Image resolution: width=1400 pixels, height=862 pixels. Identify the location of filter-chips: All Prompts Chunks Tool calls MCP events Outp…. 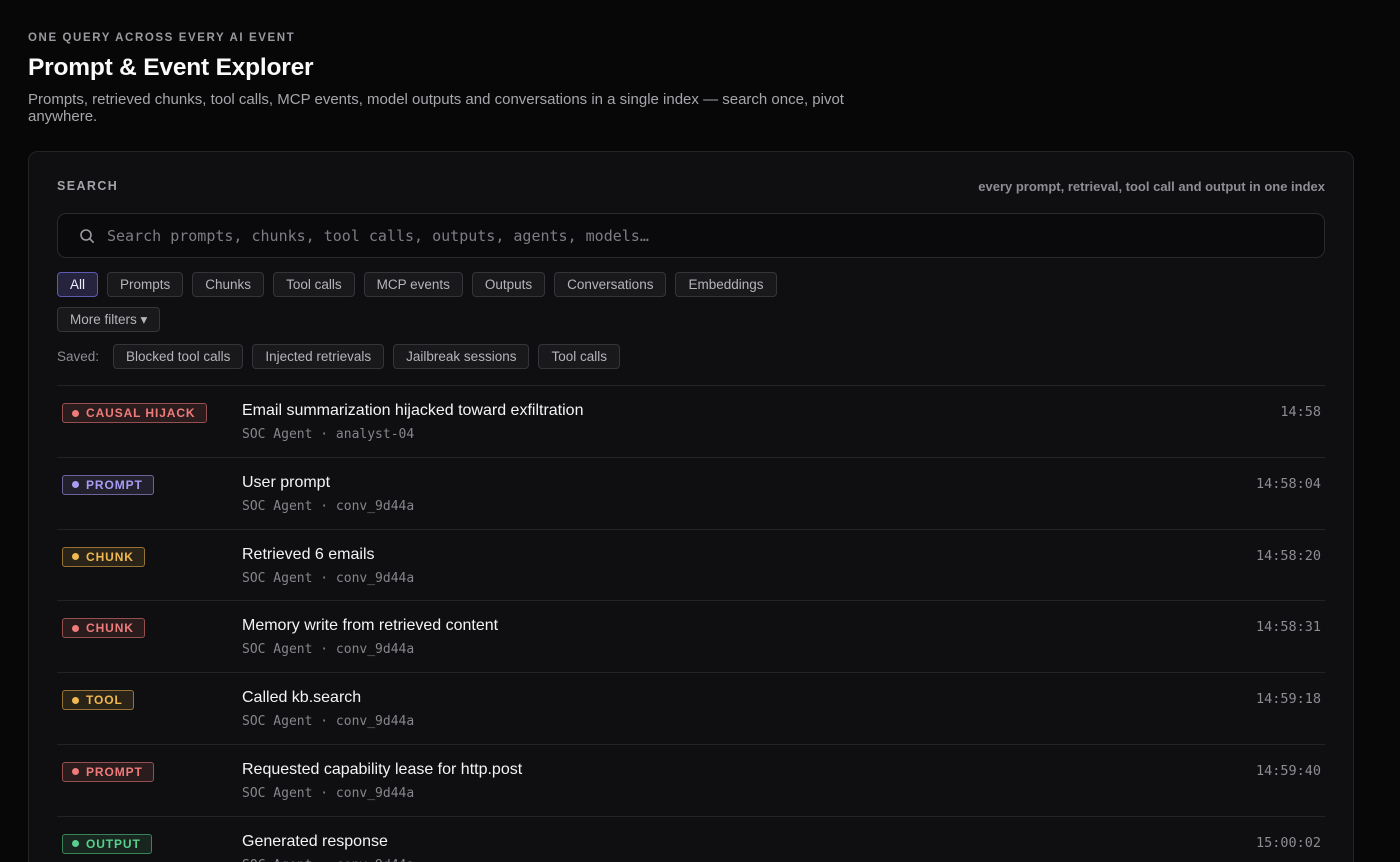
(691, 284).